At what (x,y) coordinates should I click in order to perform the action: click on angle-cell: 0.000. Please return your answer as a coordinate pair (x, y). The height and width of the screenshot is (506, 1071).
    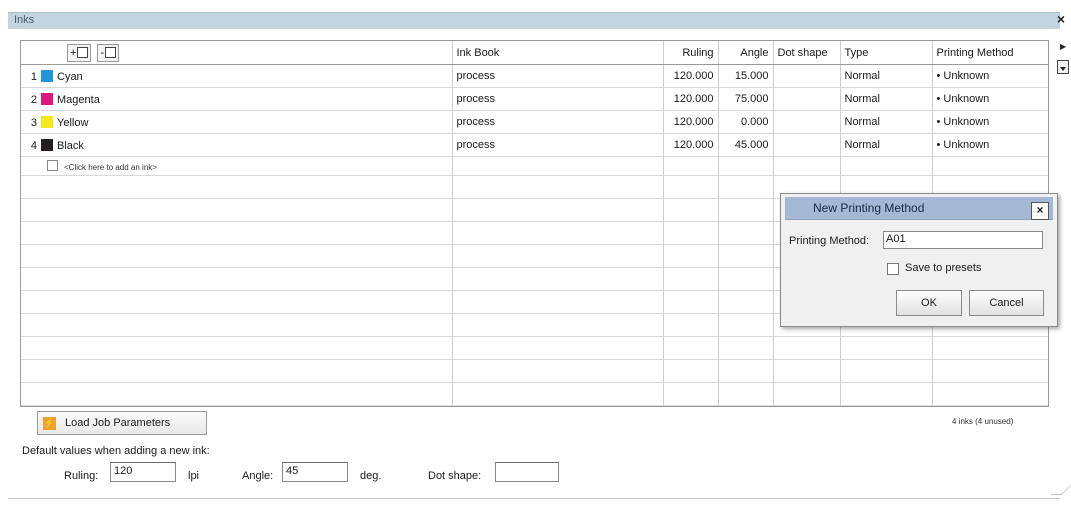
    Looking at the image, I should click on (746, 122).